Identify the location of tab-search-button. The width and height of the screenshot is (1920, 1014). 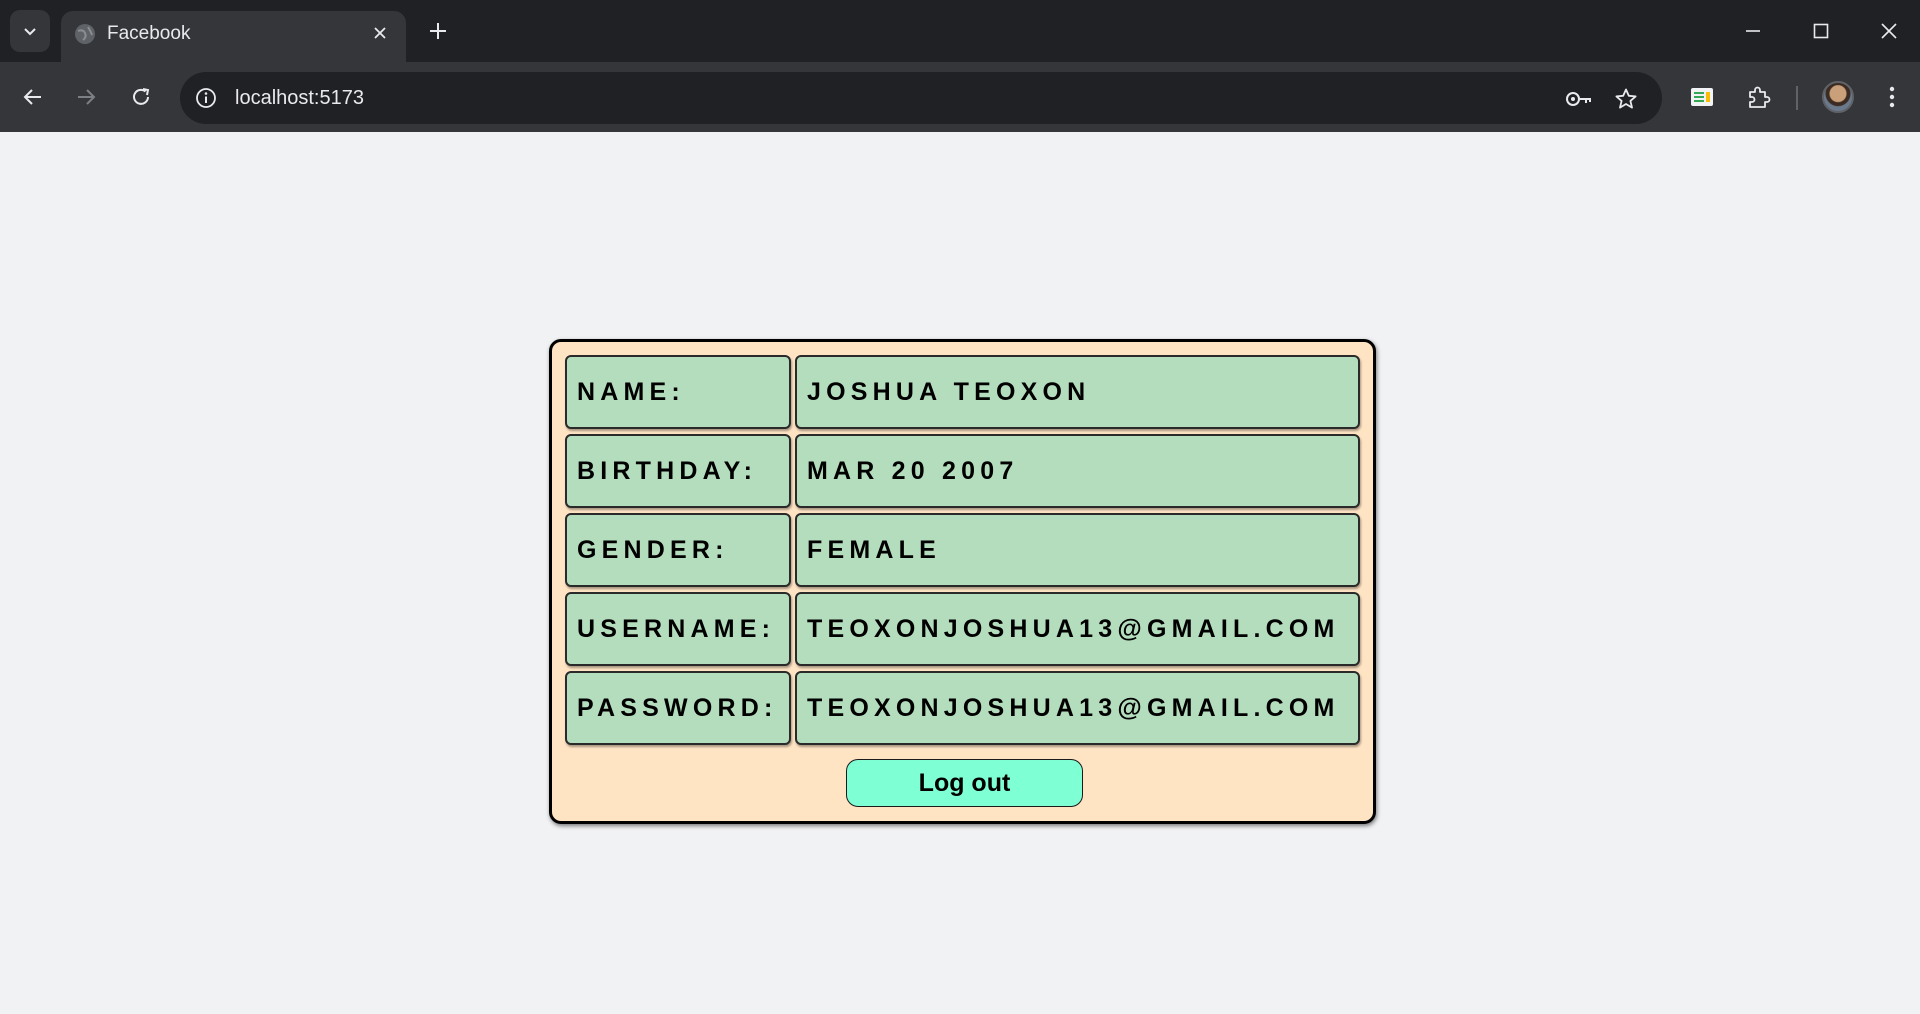
(30, 31).